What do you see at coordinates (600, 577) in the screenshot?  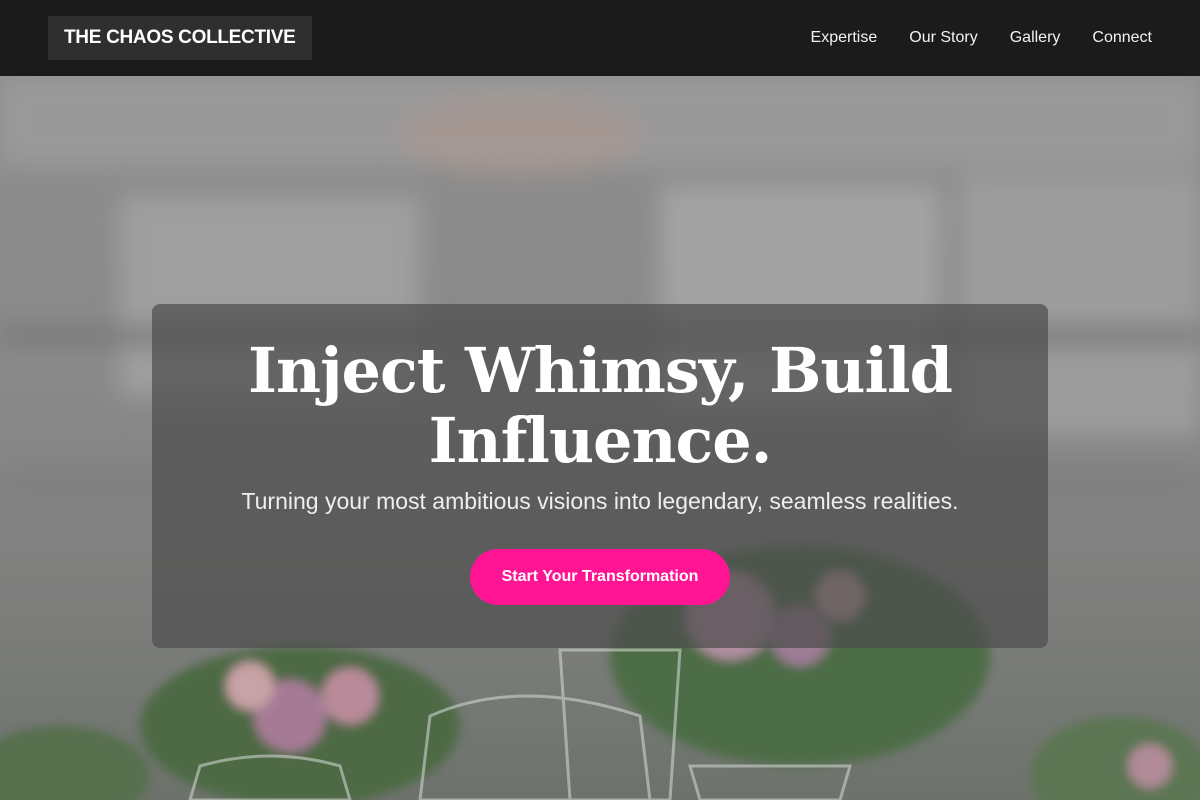 I see `start-transformation-button: Start Your Transformation` at bounding box center [600, 577].